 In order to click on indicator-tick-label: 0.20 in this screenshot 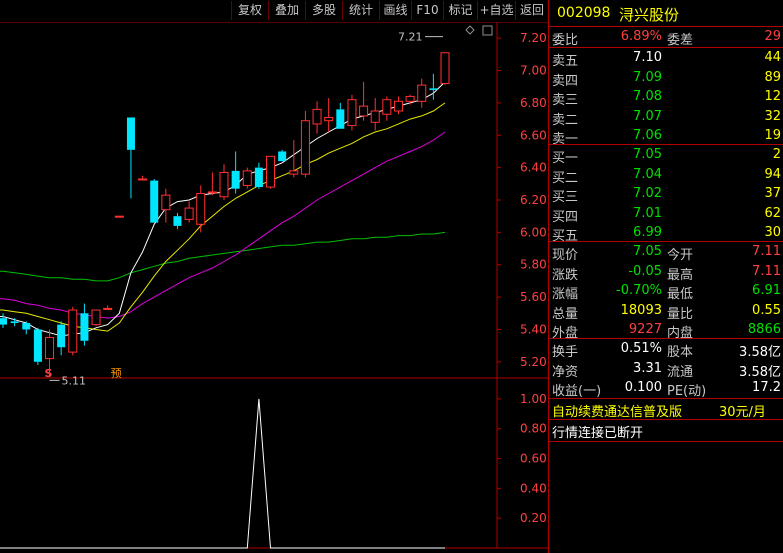, I will do `click(533, 518)`.